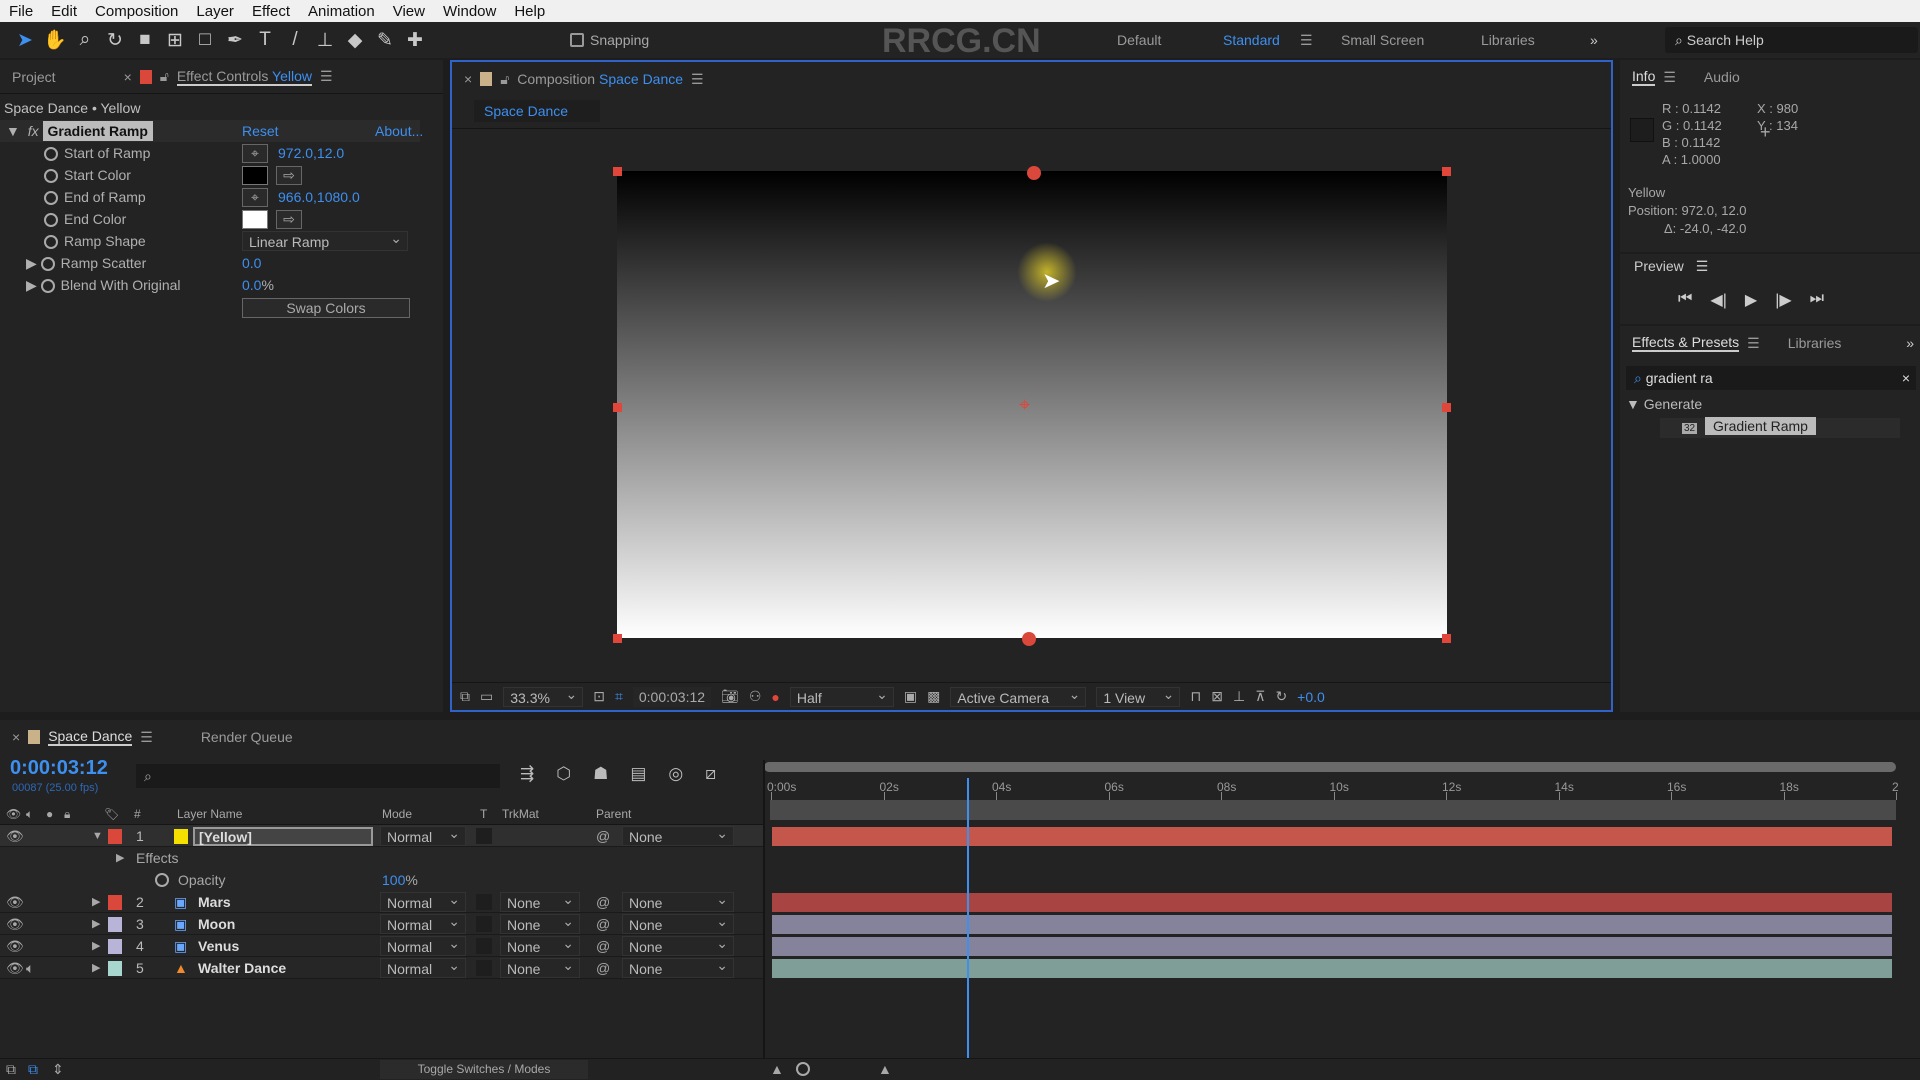 The height and width of the screenshot is (1080, 1920). I want to click on rotate-tool-icon: ↻, so click(115, 40).